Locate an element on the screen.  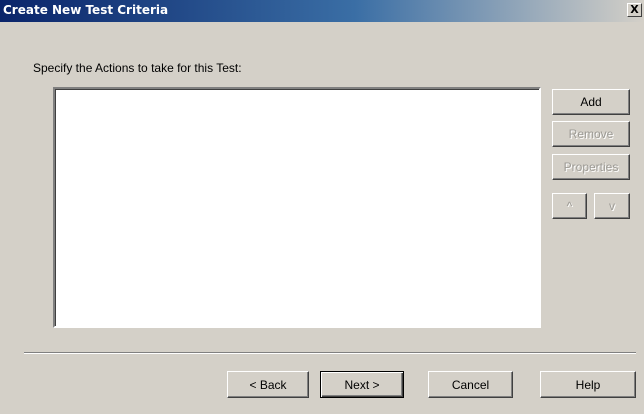
window-title: Create New Test Criteria is located at coordinates (86, 10).